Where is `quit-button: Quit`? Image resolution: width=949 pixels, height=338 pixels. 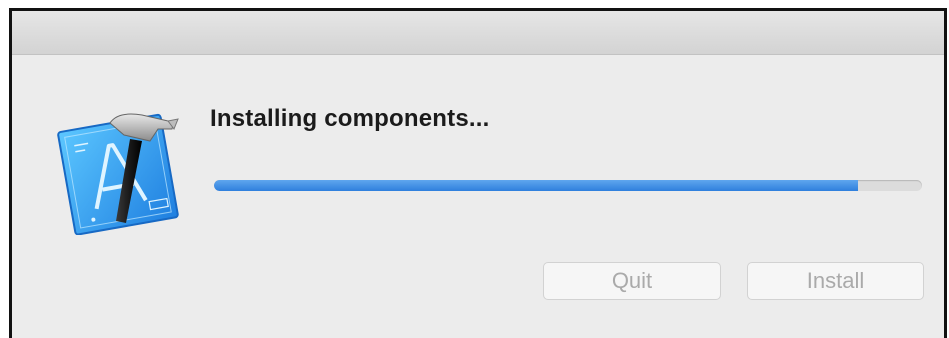
quit-button: Quit is located at coordinates (632, 281).